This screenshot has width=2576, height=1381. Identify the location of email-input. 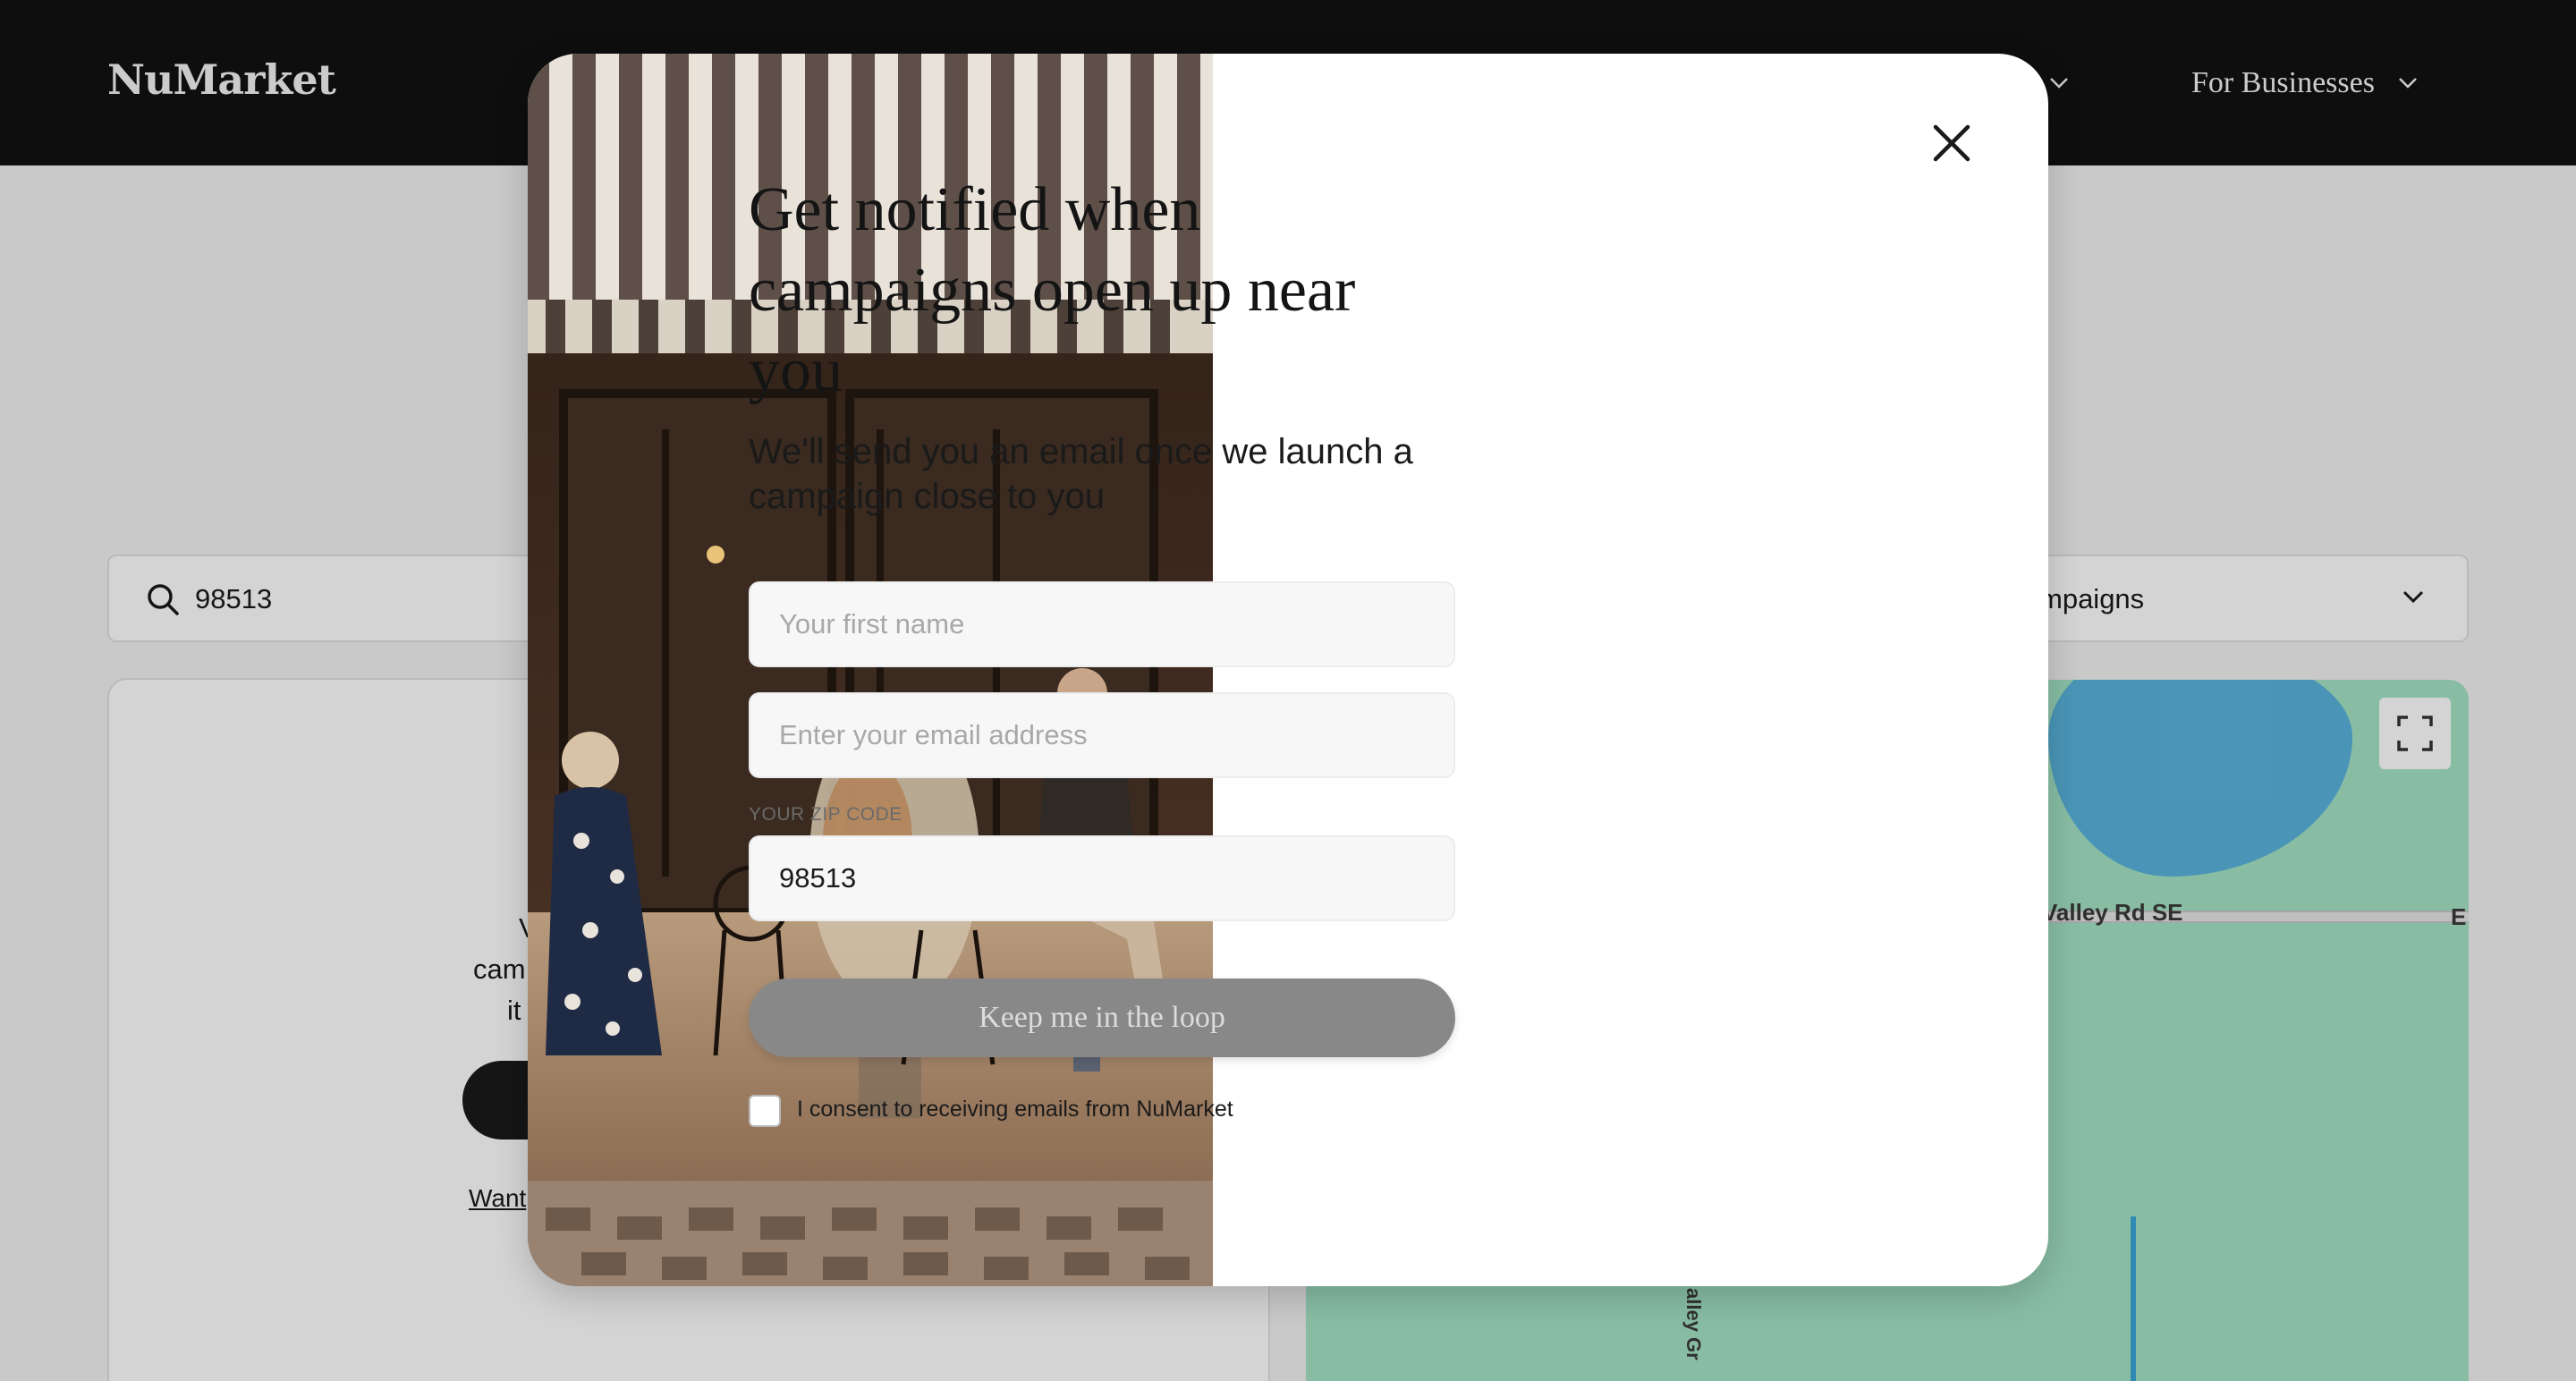
(1102, 735).